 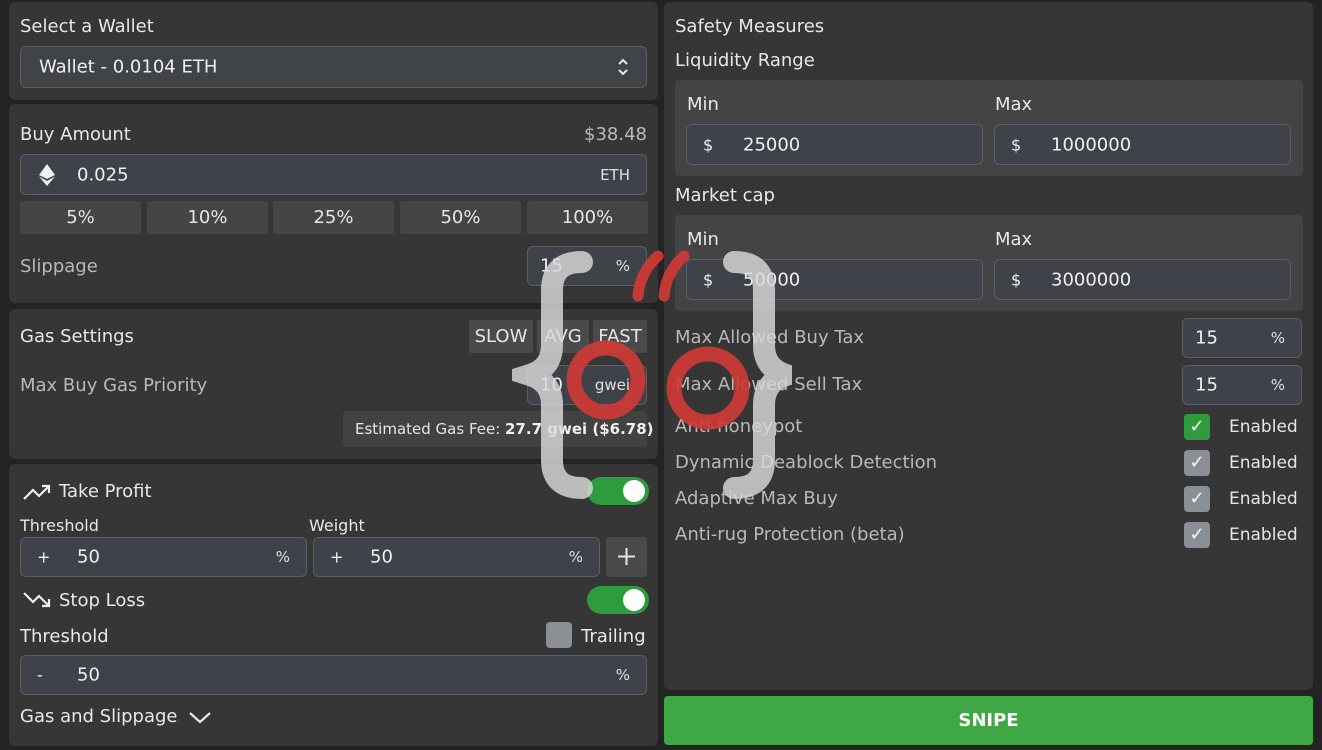 What do you see at coordinates (834, 144) in the screenshot?
I see `liquidity-min-input: $ 25000` at bounding box center [834, 144].